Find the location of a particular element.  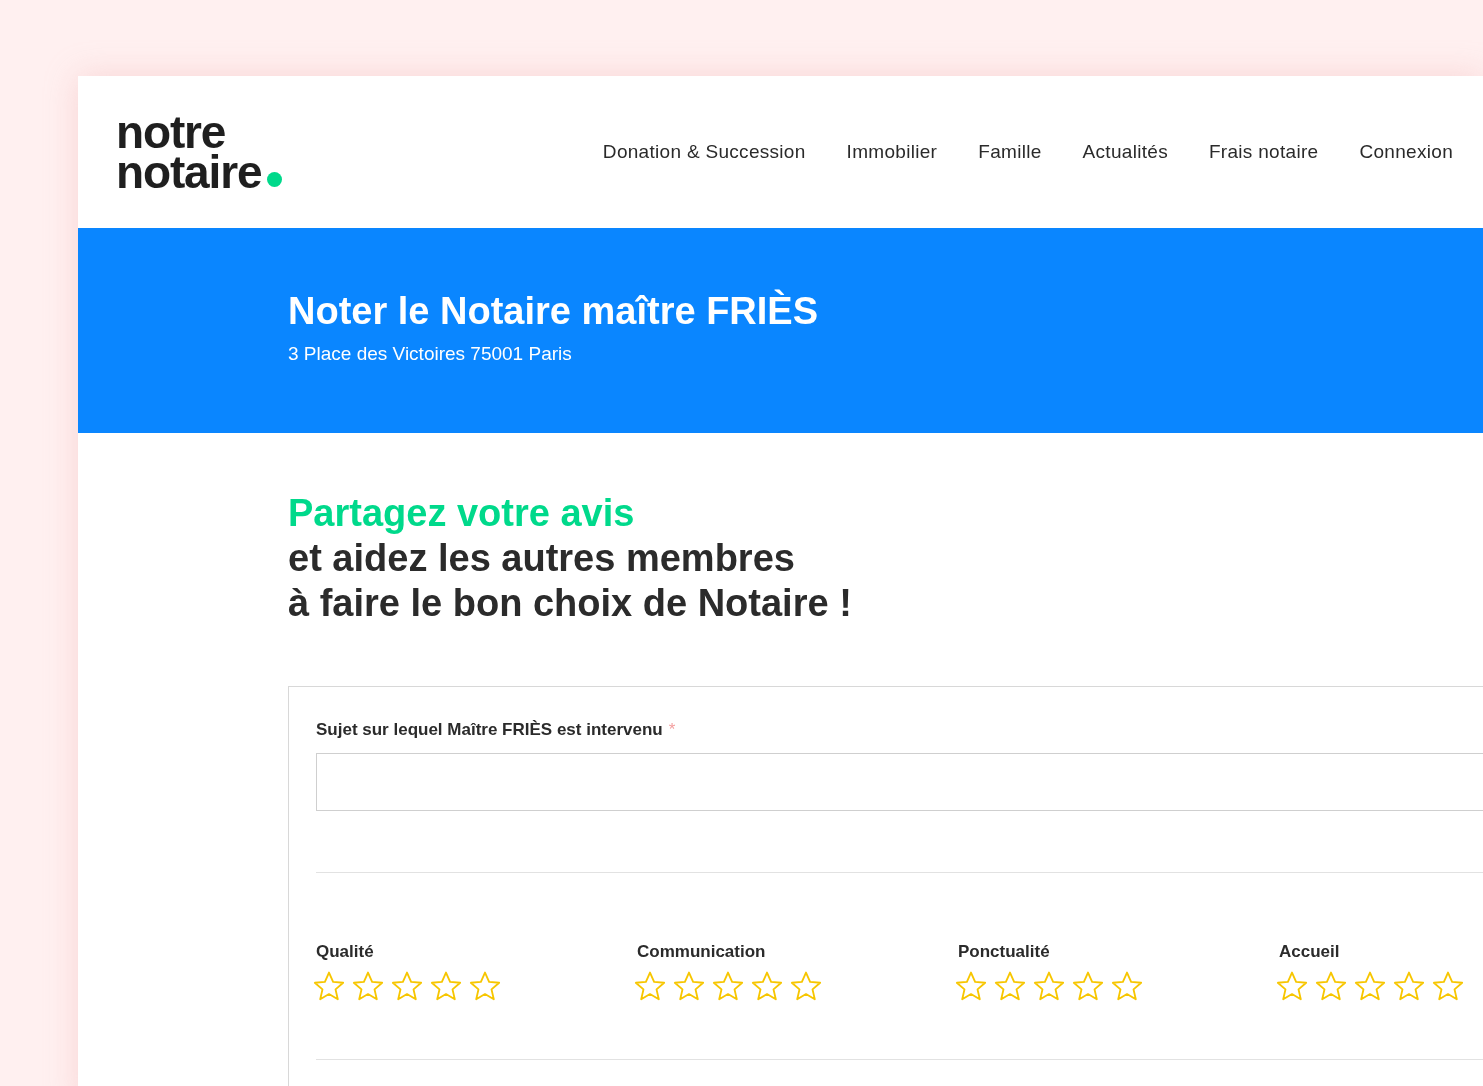

rating-label: Communication is located at coordinates (702, 951).